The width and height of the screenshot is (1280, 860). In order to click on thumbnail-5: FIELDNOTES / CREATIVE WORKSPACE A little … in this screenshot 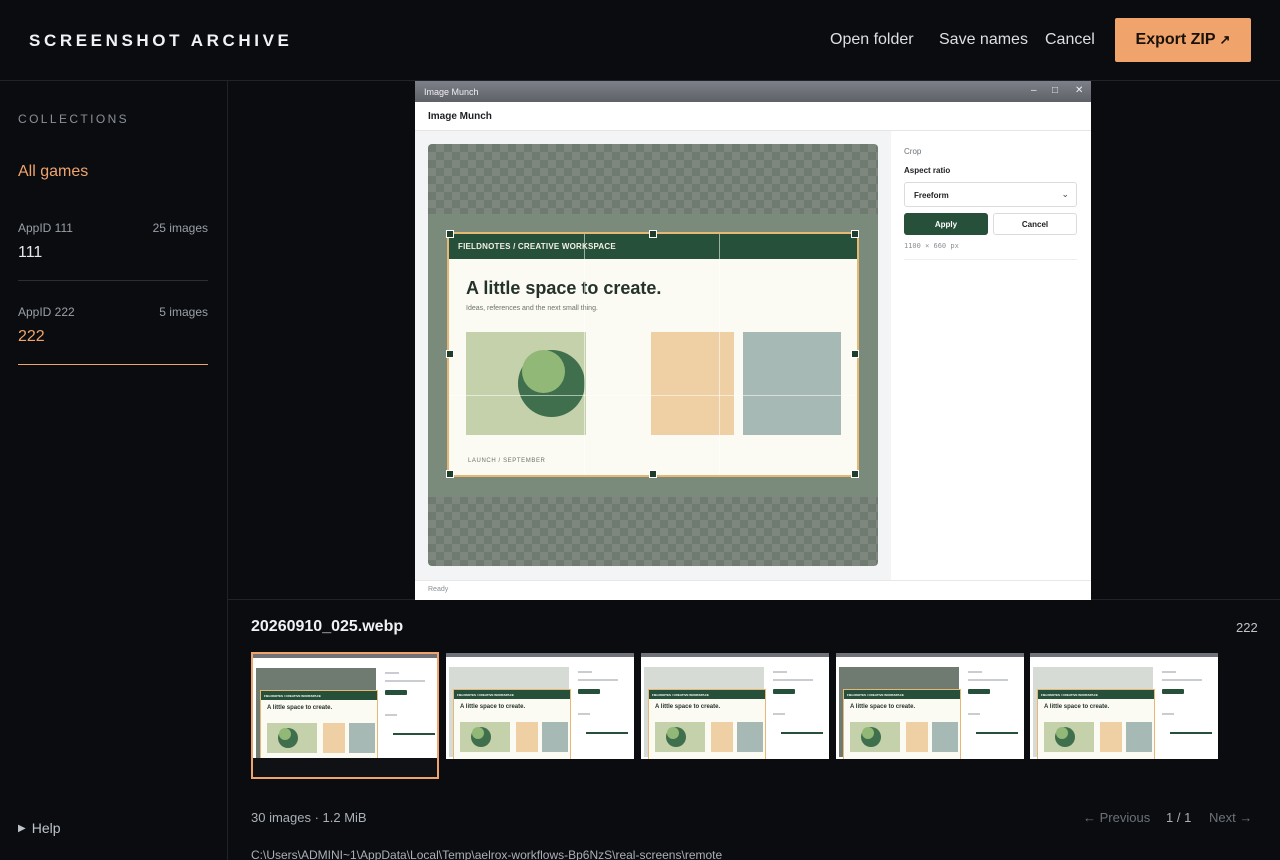, I will do `click(1124, 706)`.